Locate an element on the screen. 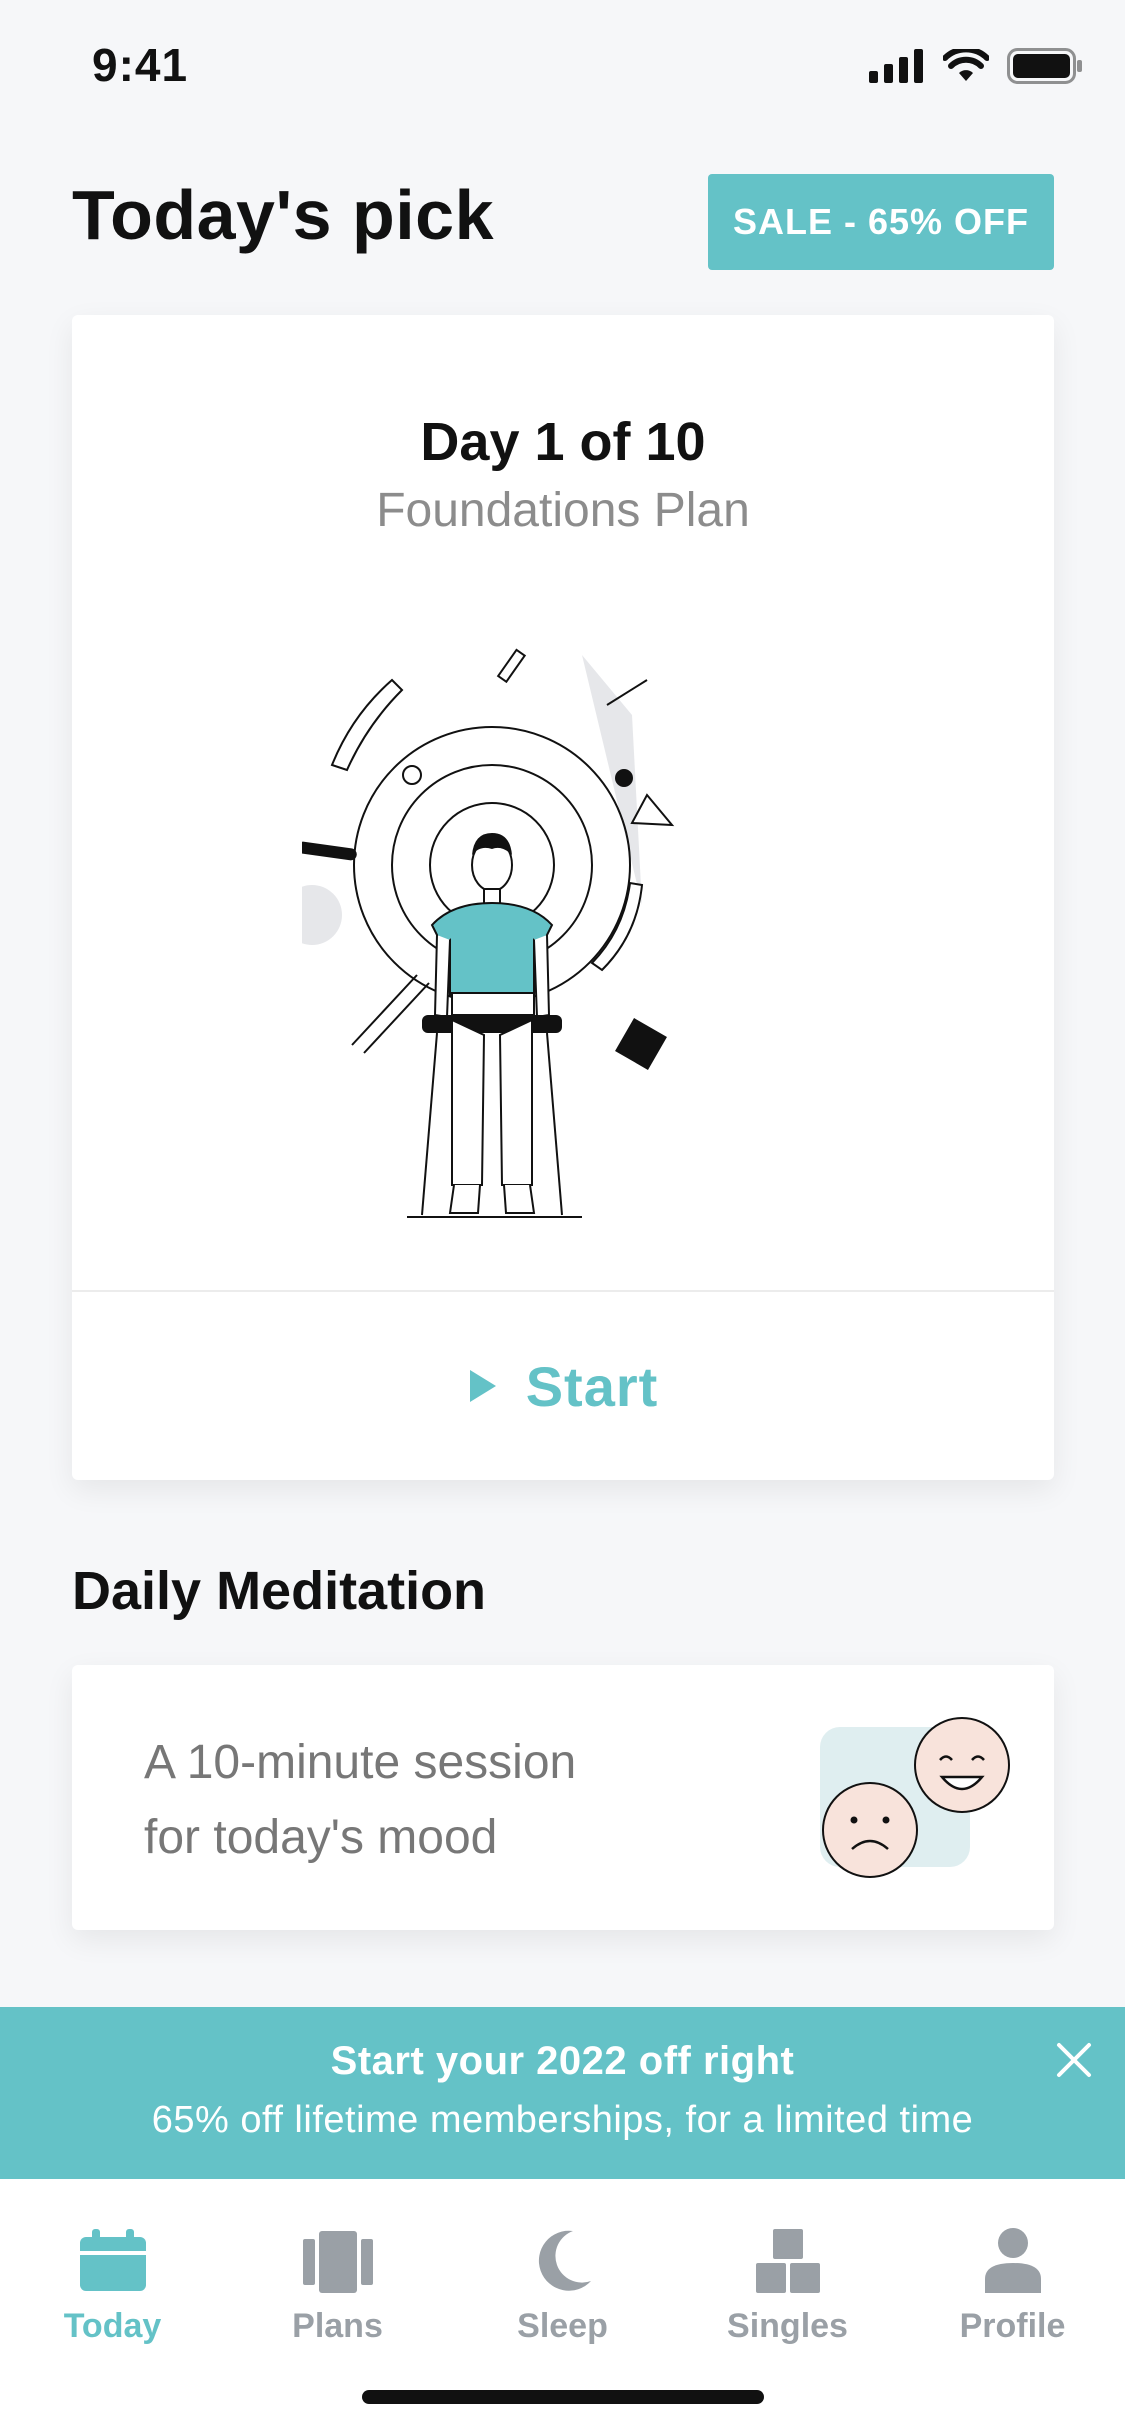  tab-plans: Plans is located at coordinates (337, 2282).